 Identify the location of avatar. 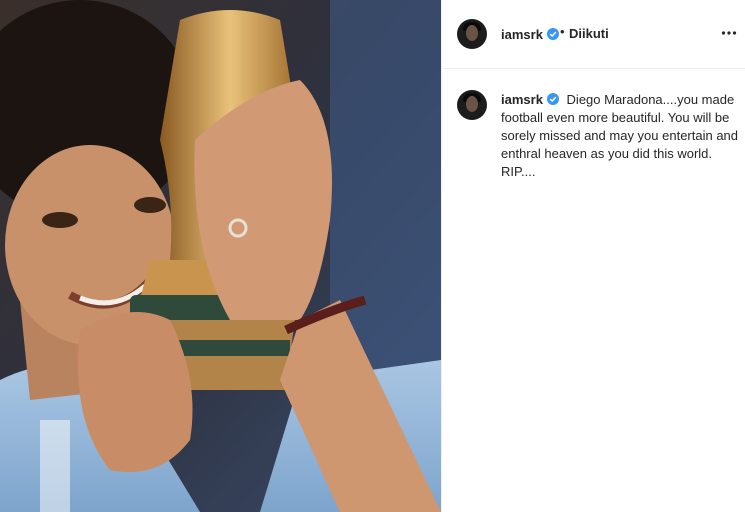
(472, 34).